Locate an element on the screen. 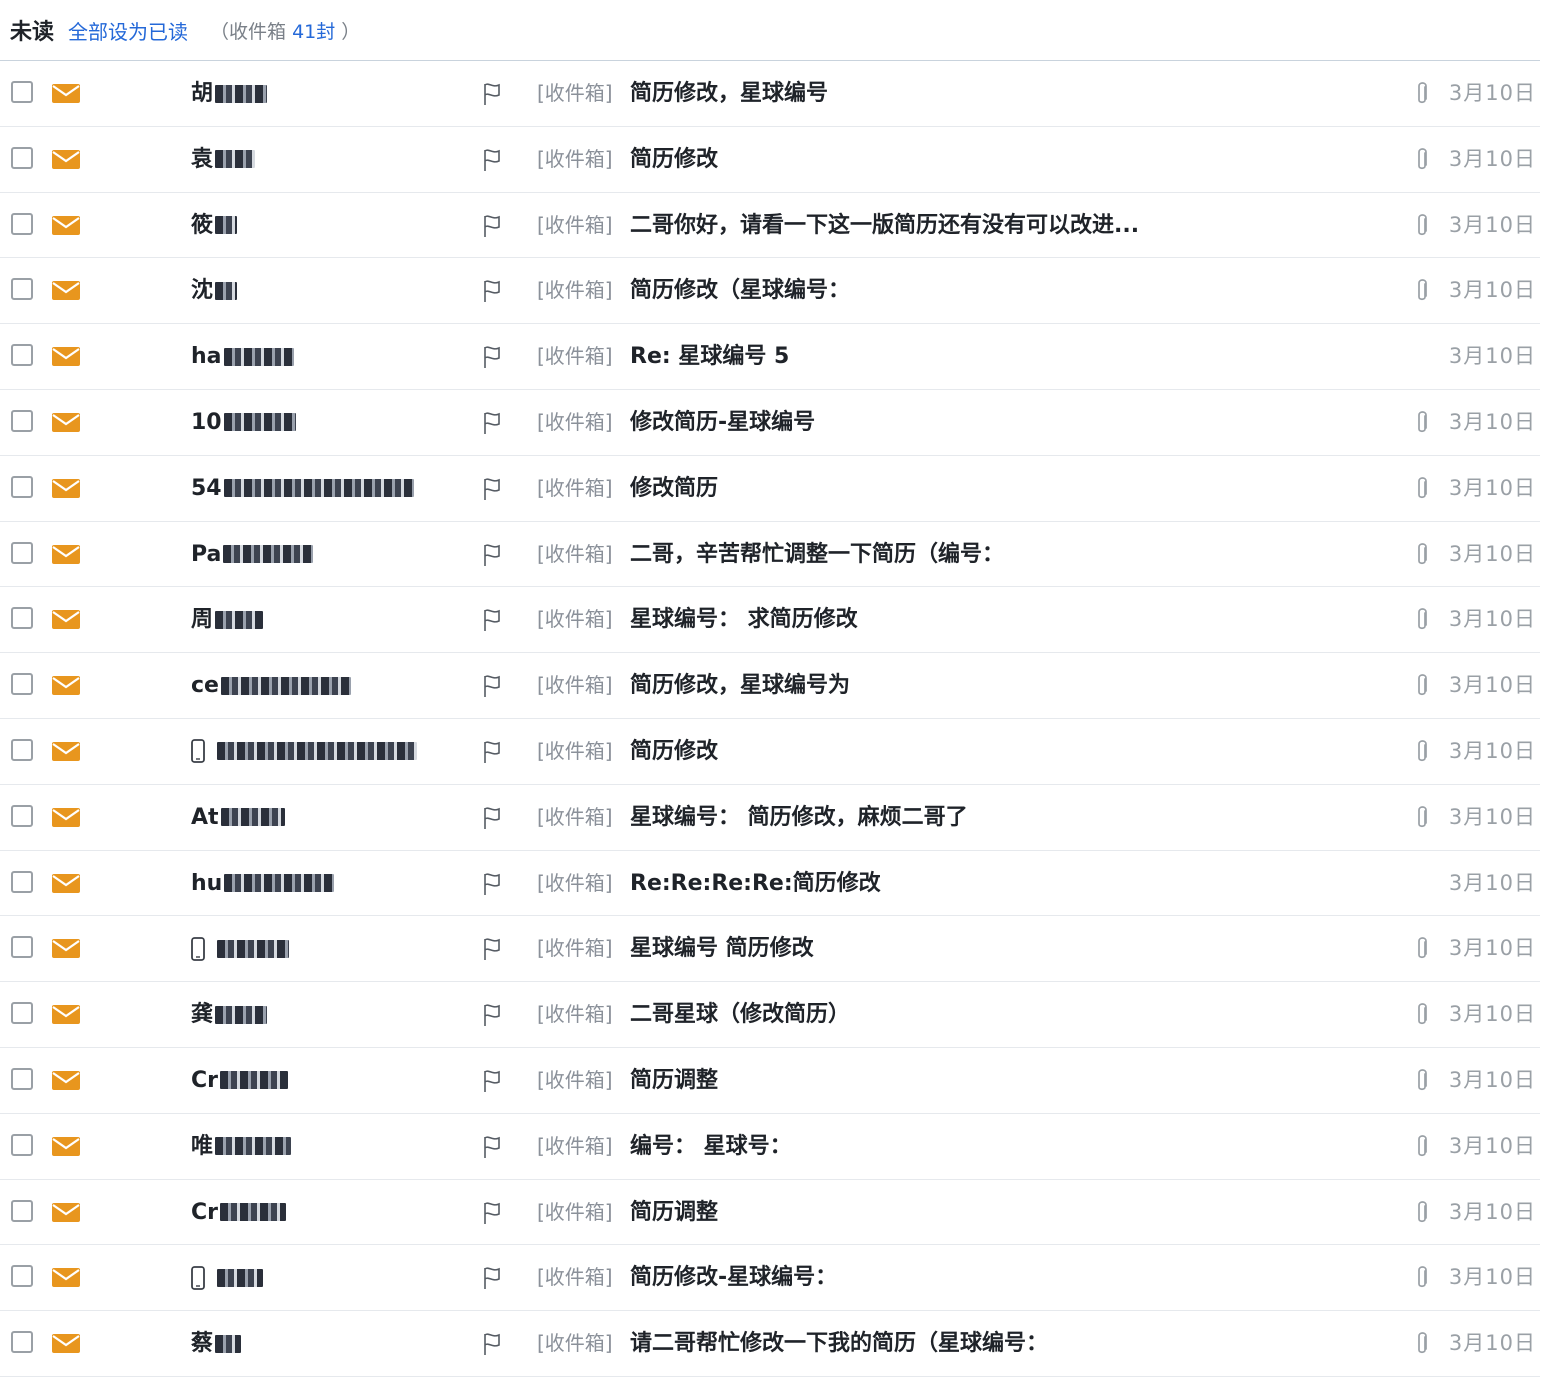  sender-cell: 龚 is located at coordinates (229, 1014).